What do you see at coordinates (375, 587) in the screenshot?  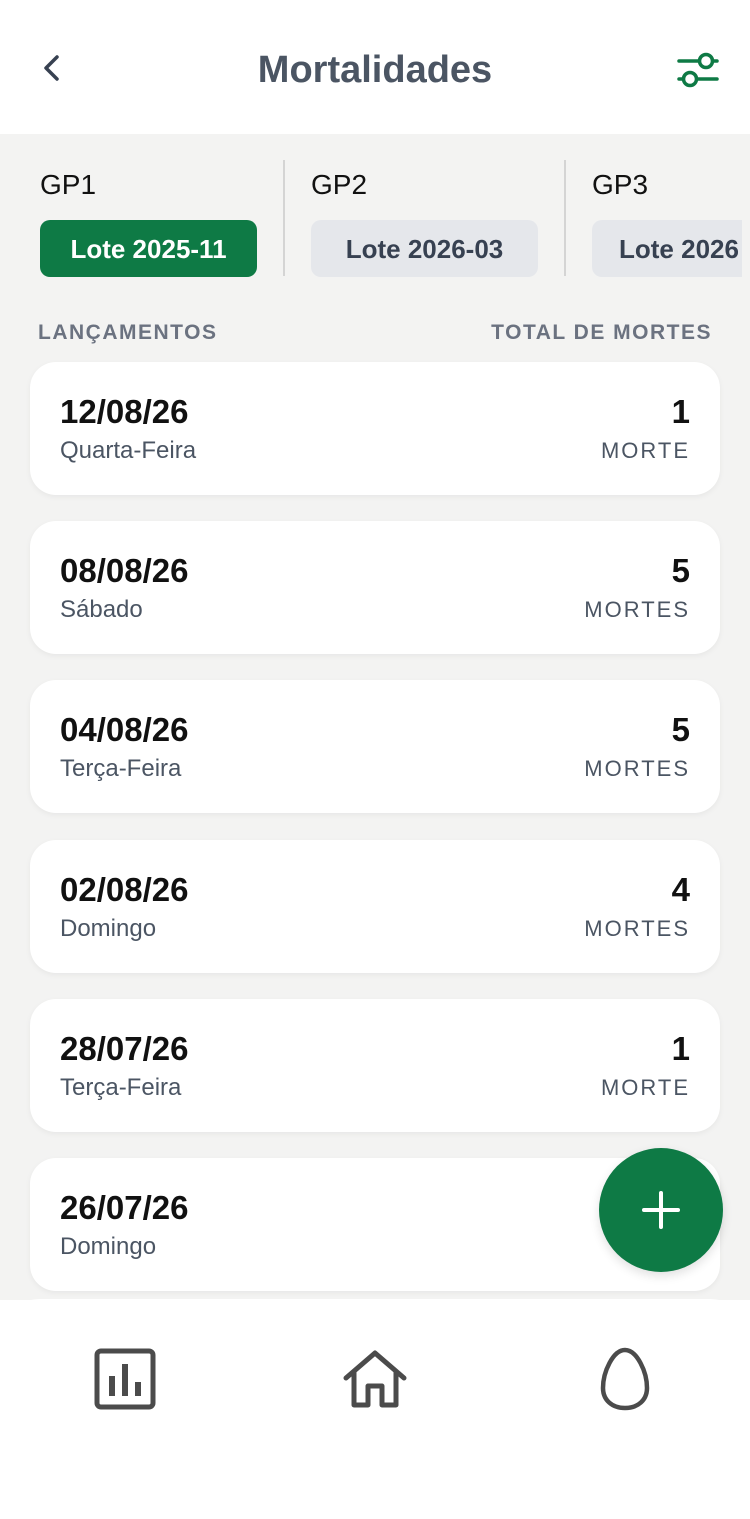 I see `entry-card: 08/08/26 Sábado 5 MORTES` at bounding box center [375, 587].